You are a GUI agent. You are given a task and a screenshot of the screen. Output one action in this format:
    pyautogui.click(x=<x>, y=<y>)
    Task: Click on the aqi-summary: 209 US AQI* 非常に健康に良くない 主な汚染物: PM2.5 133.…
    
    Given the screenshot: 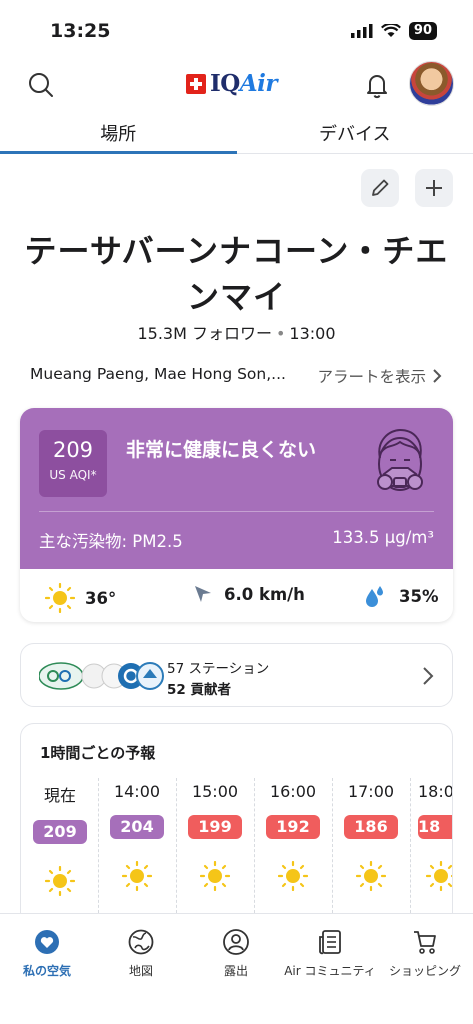 What is the action you would take?
    pyautogui.click(x=236, y=488)
    